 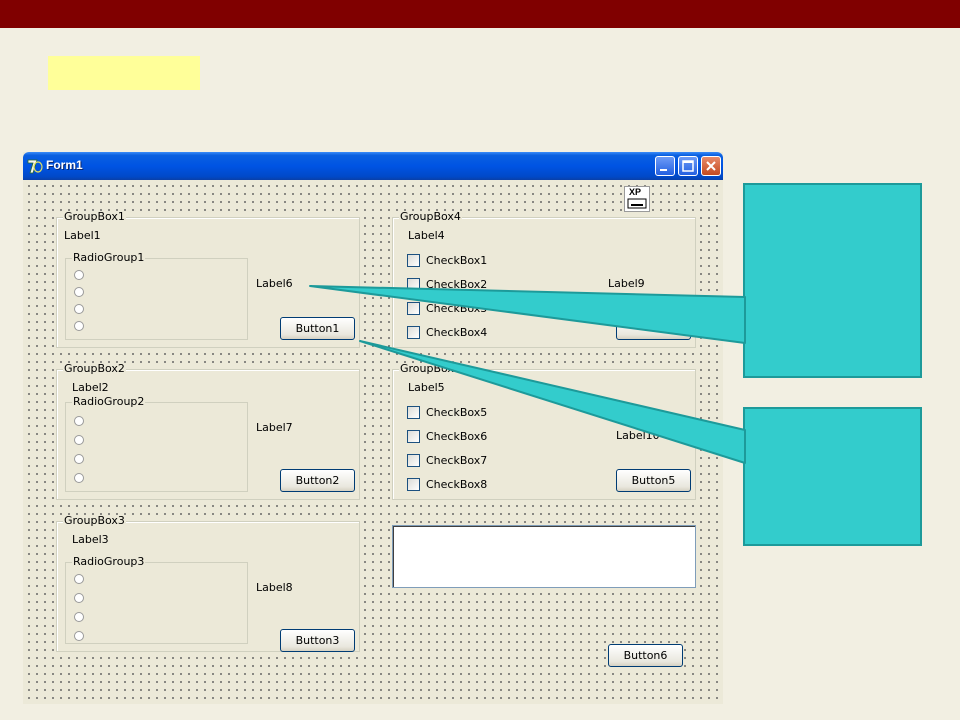 I want to click on callout-pointer-bottom, so click(x=552, y=402).